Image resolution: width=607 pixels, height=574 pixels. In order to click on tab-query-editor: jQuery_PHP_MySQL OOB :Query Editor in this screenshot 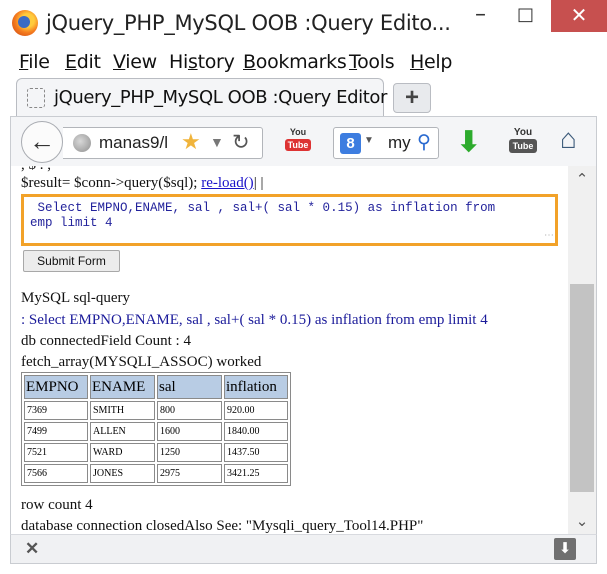, I will do `click(202, 97)`.